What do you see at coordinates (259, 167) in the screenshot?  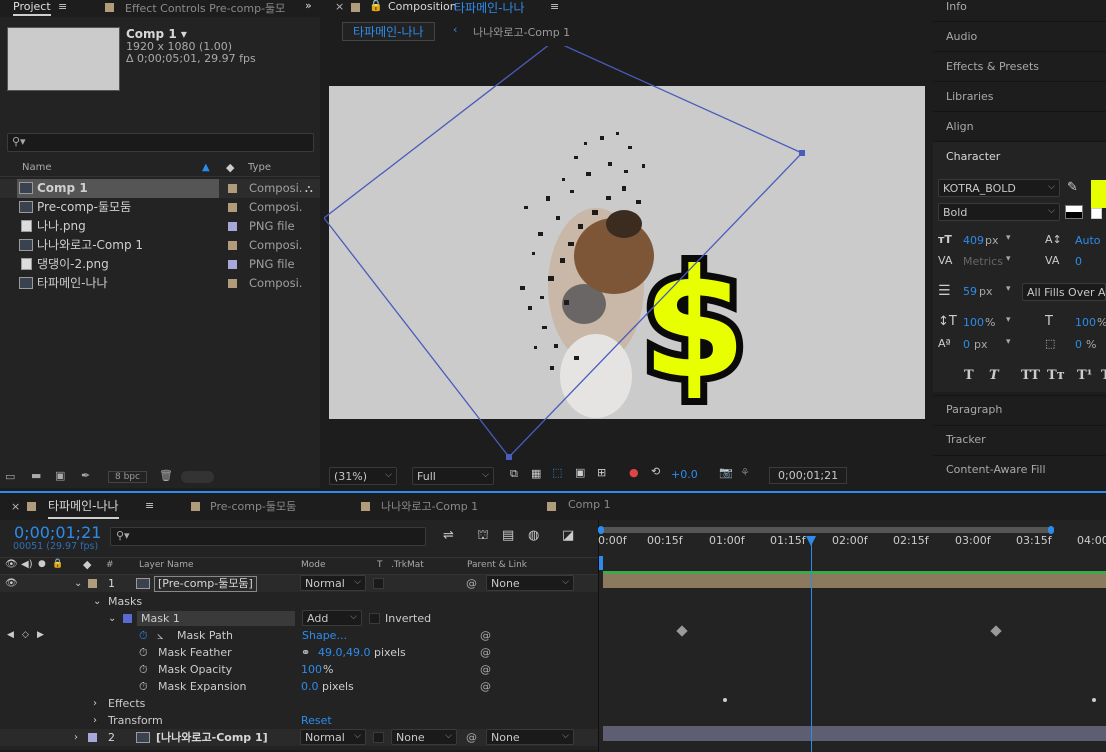 I see `column-type: Type` at bounding box center [259, 167].